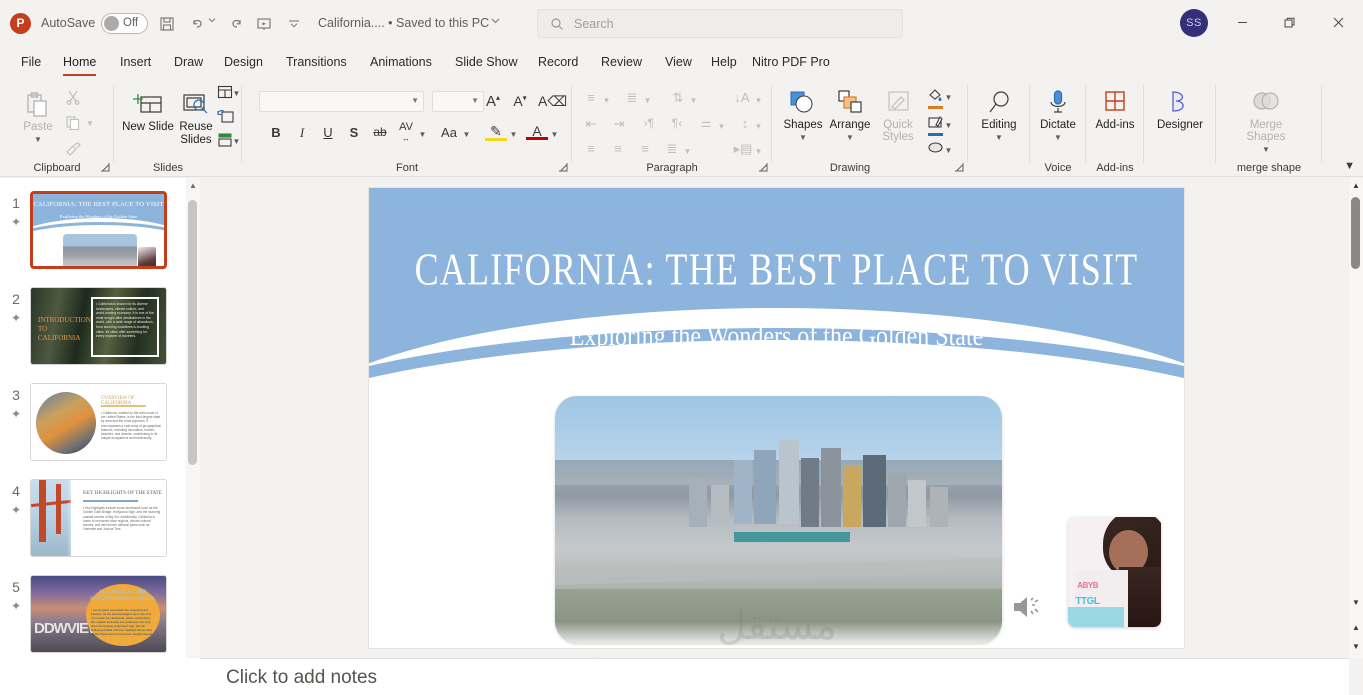 Image resolution: width=1363 pixels, height=695 pixels. What do you see at coordinates (774, 676) in the screenshot?
I see `notes-pane: Click to add notes` at bounding box center [774, 676].